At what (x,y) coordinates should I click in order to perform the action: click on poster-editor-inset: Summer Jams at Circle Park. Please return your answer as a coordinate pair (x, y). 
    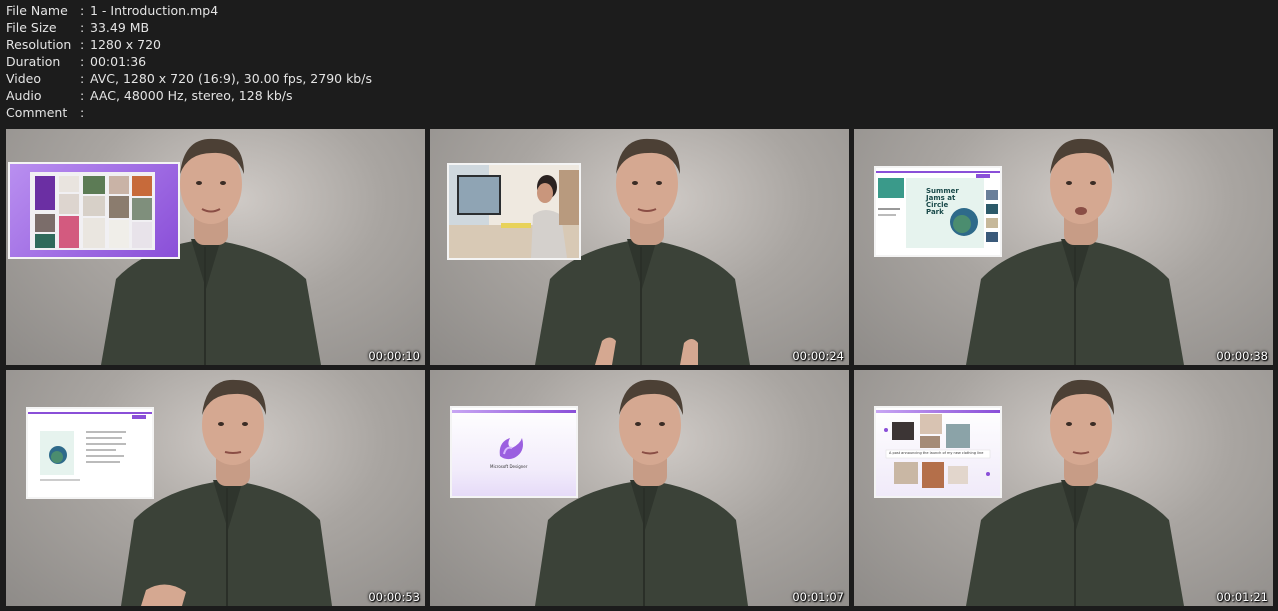
    Looking at the image, I should click on (938, 211).